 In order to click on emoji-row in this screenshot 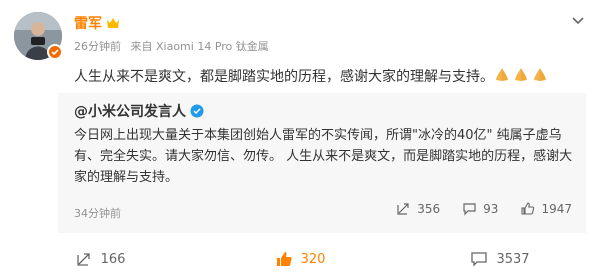, I will do `click(521, 75)`.